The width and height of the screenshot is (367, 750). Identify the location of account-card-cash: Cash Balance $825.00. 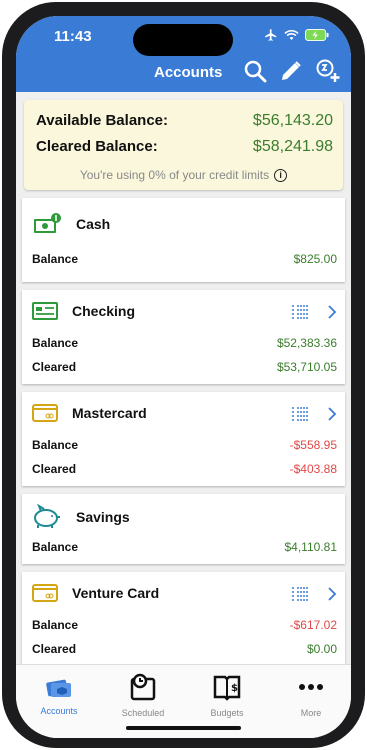
(183, 240).